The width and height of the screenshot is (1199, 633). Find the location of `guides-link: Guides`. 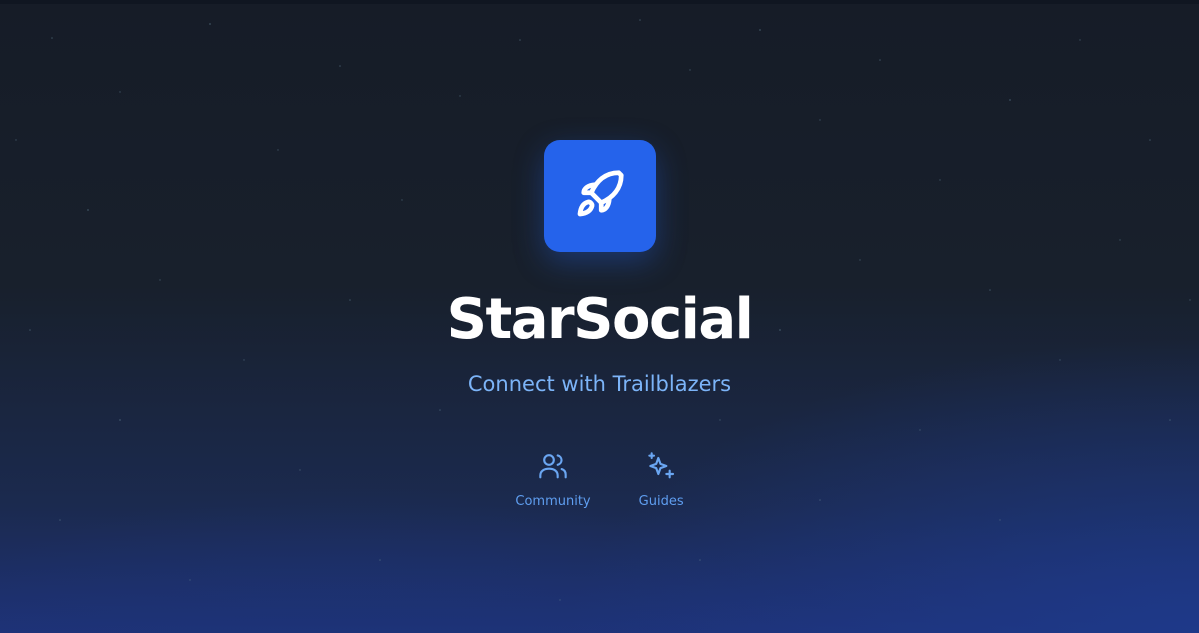

guides-link: Guides is located at coordinates (661, 479).